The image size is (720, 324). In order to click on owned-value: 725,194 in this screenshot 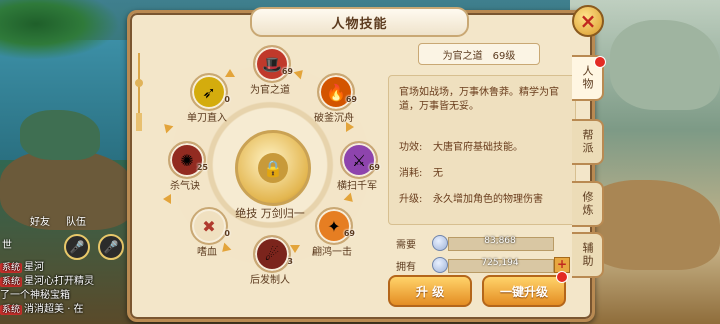, I will do `click(500, 263)`.